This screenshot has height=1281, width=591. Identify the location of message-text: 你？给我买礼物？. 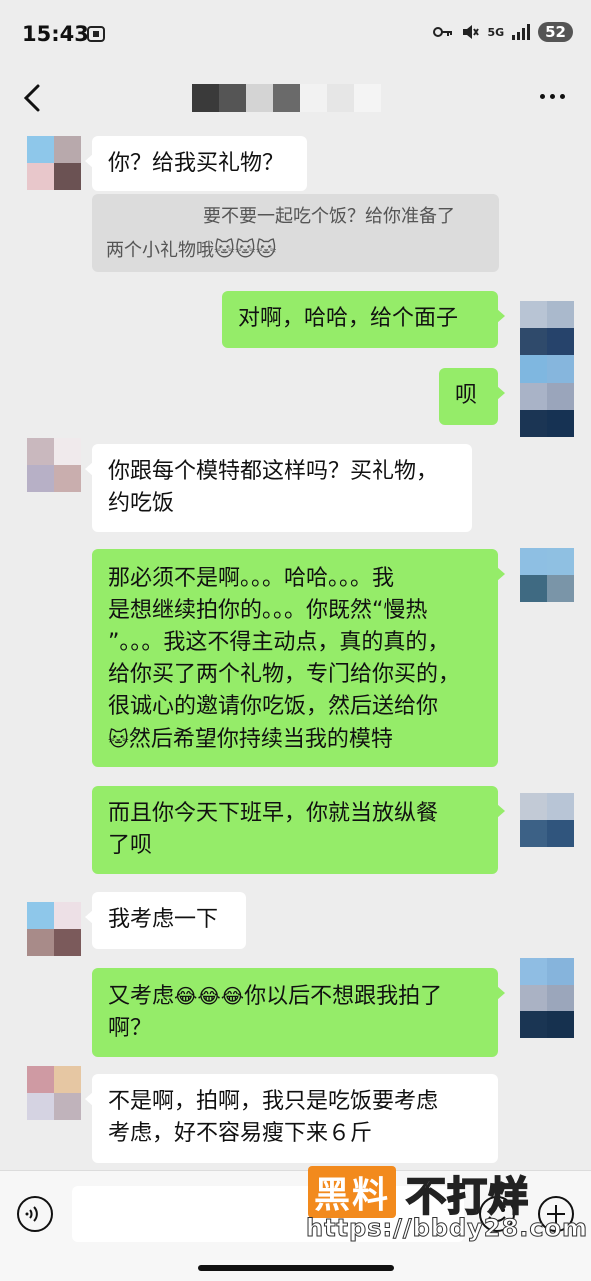
(196, 163).